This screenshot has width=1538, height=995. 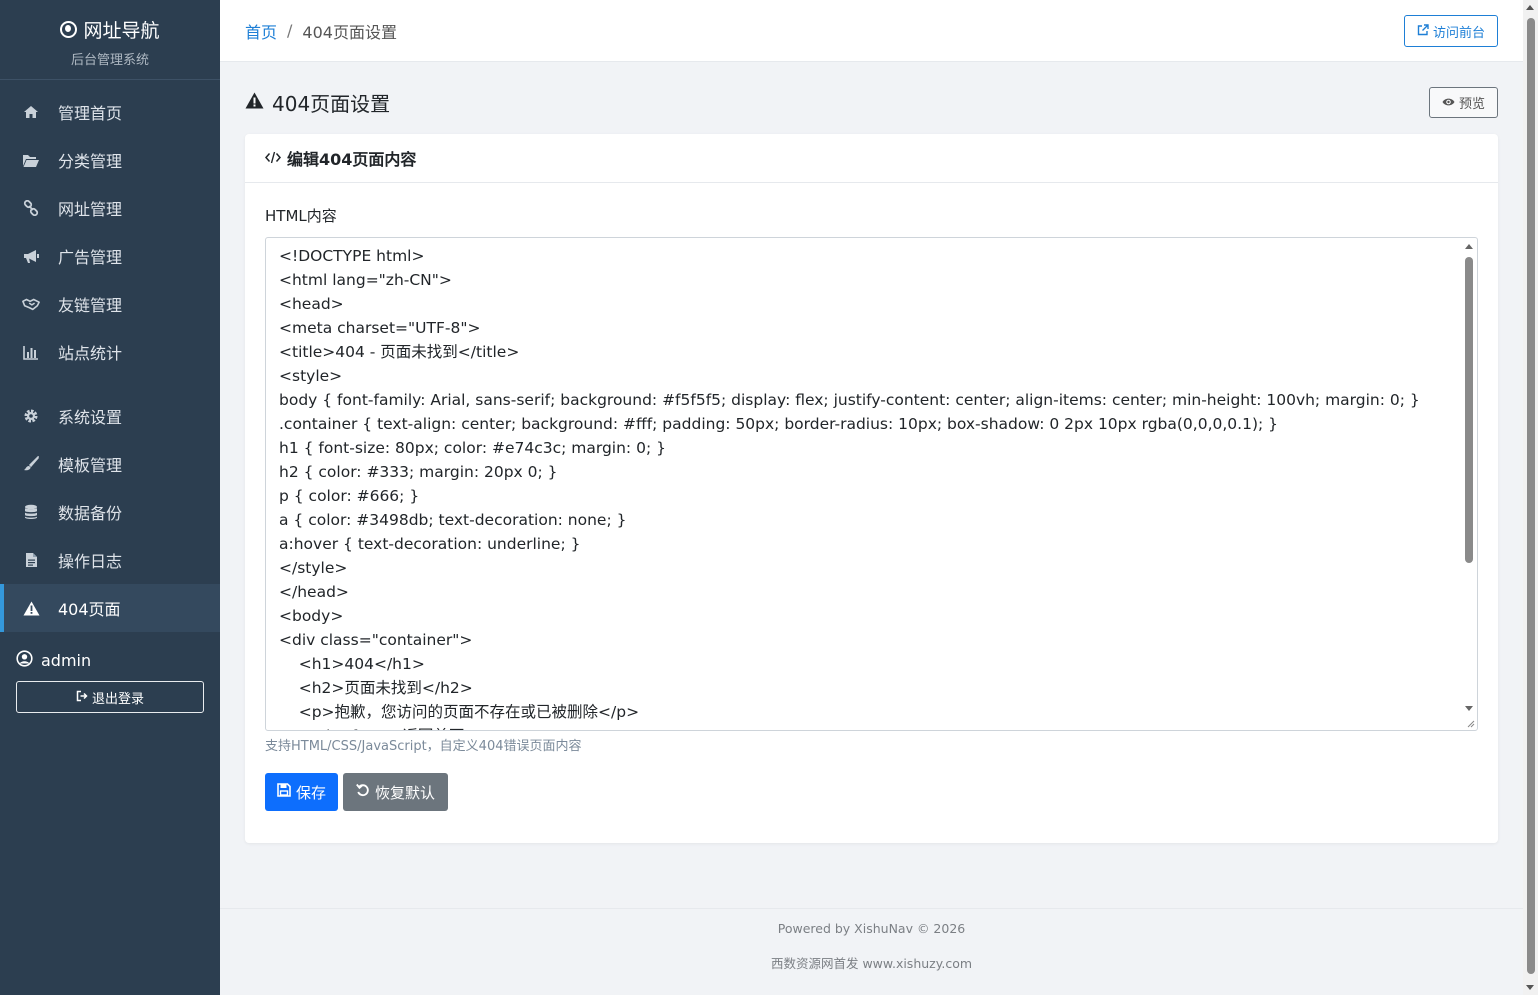 I want to click on logout-button: 退出登录, so click(x=110, y=697).